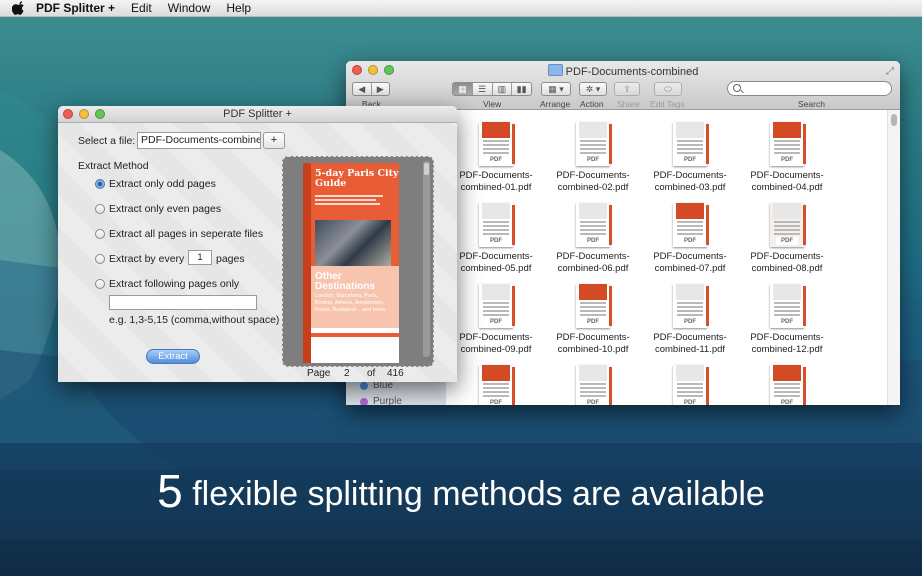  What do you see at coordinates (230, 259) in the screenshot?
I see `pages-suffix-label: pages` at bounding box center [230, 259].